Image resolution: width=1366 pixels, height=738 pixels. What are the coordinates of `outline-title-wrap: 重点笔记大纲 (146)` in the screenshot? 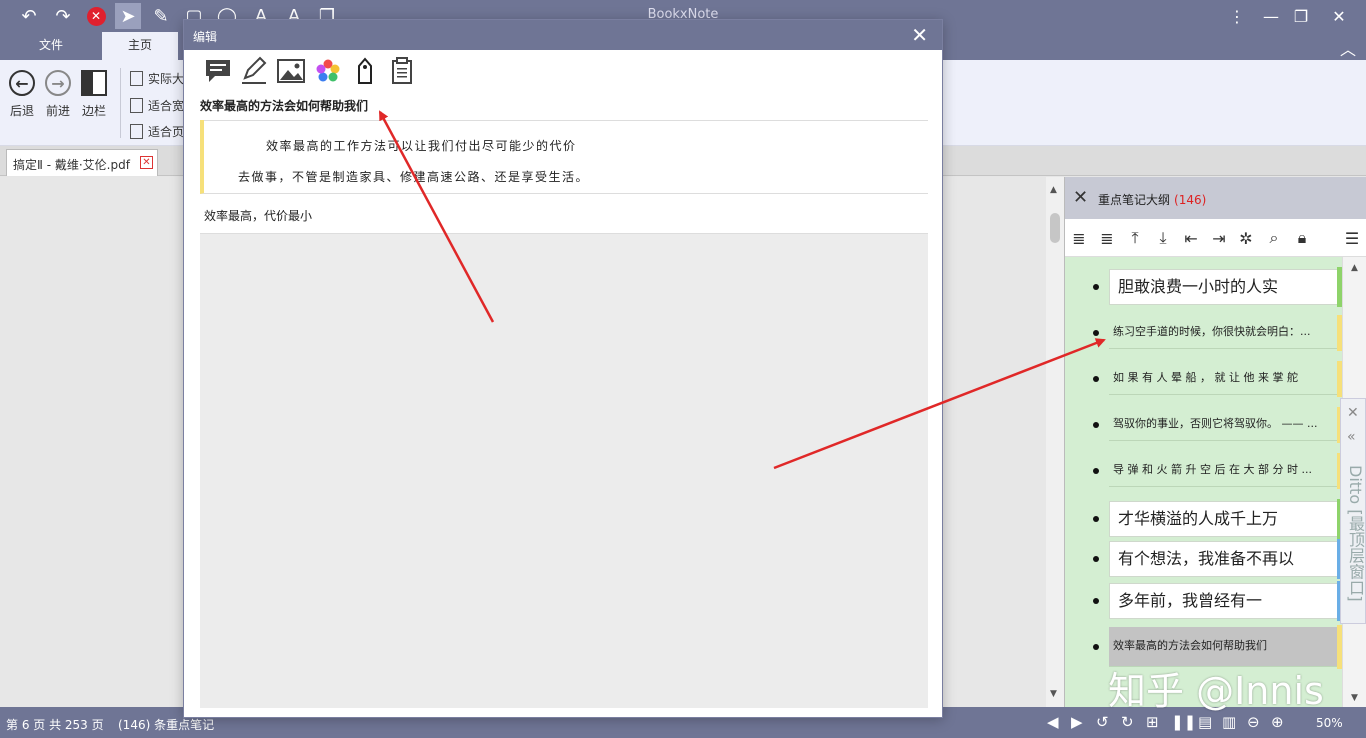 It's located at (1152, 199).